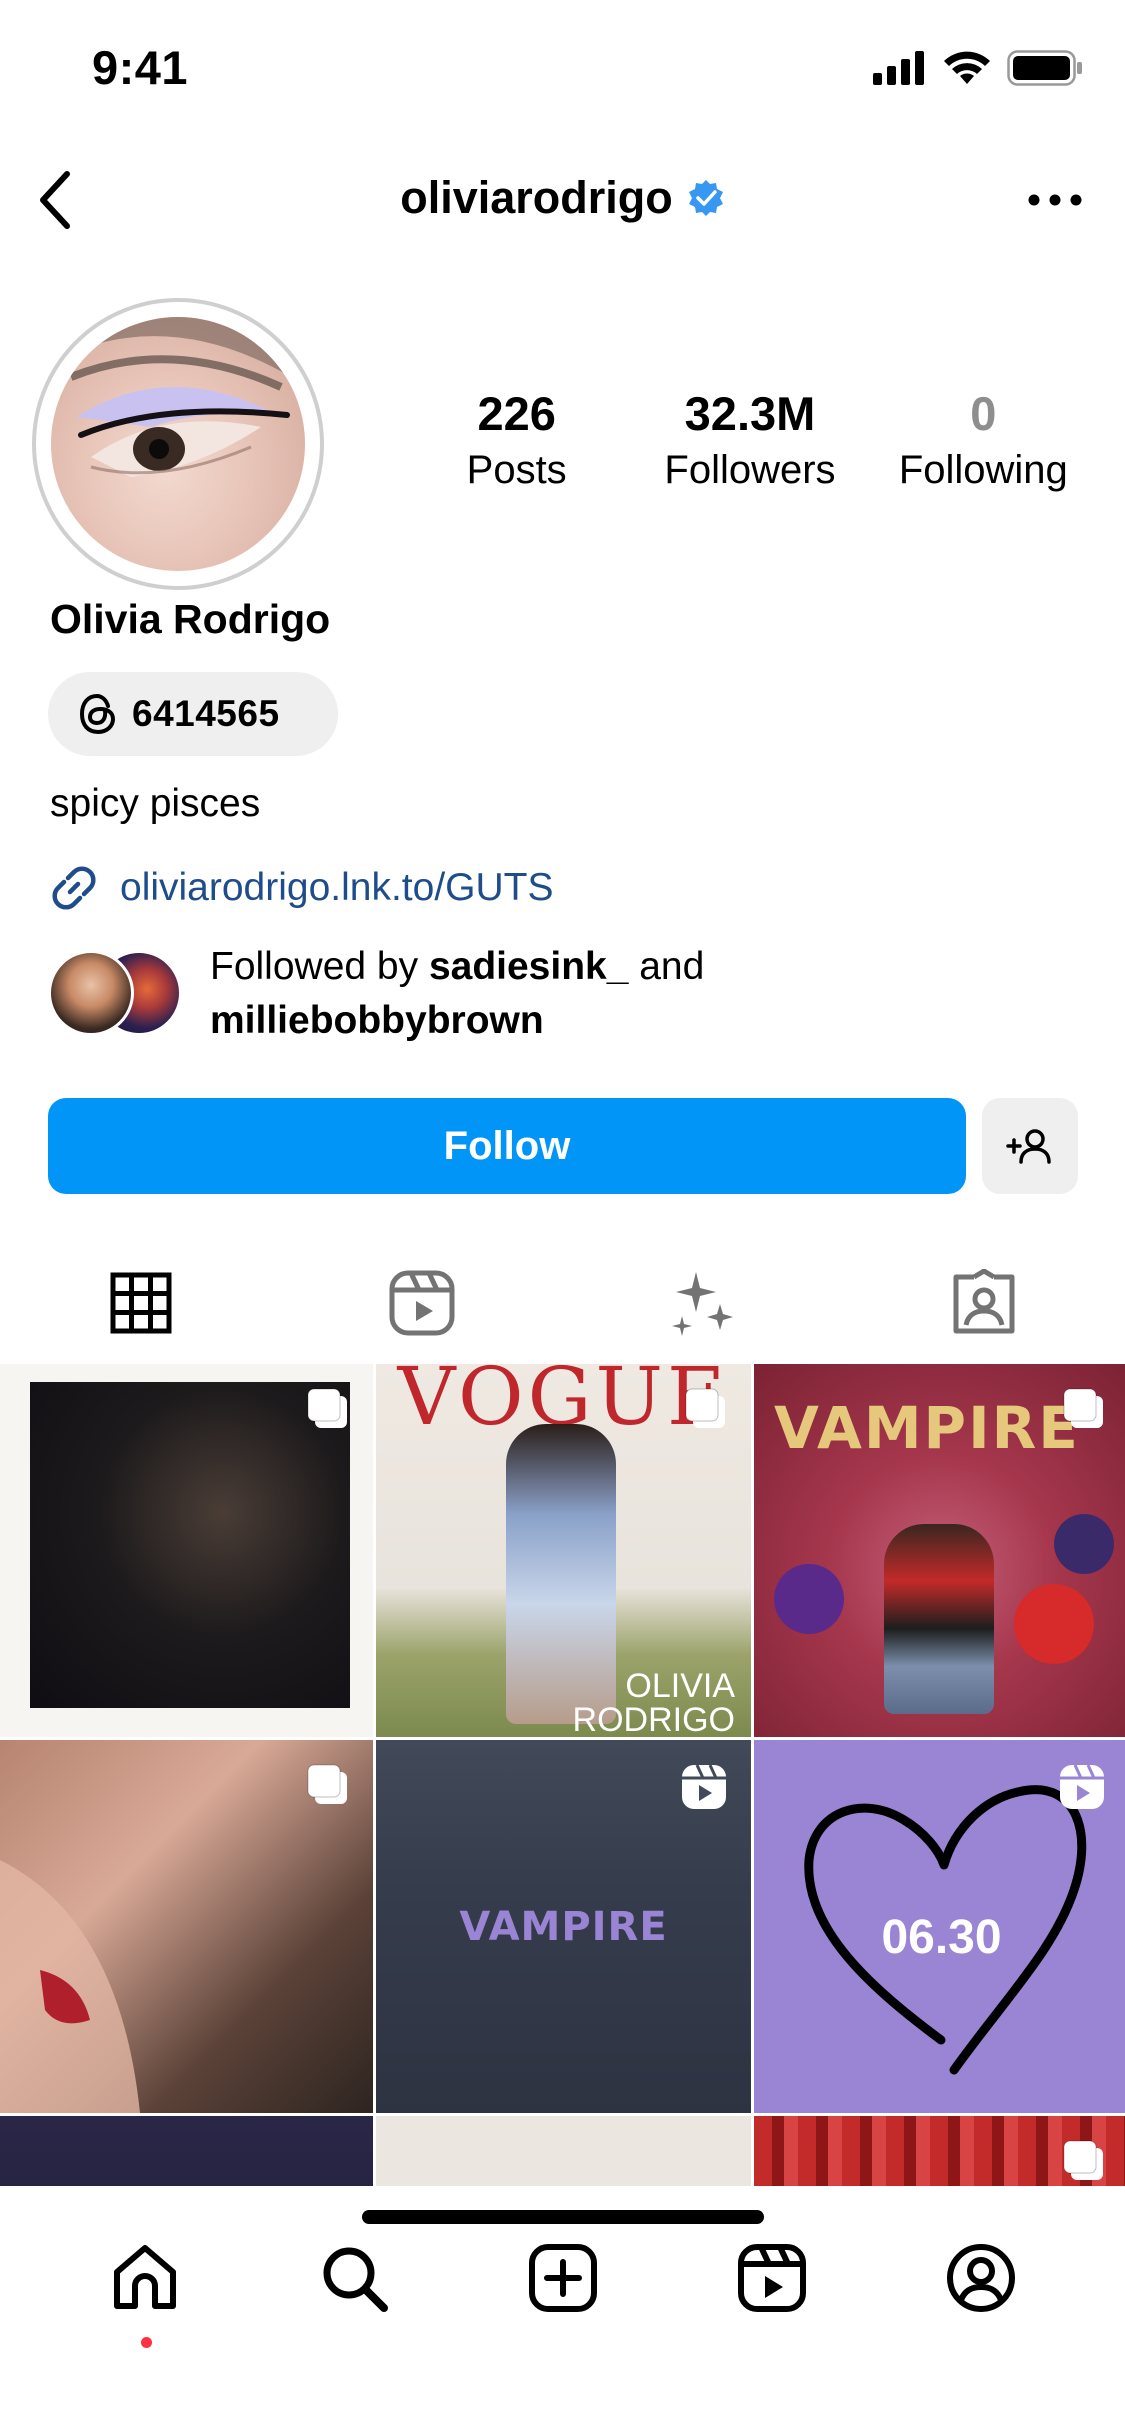 The height and width of the screenshot is (2436, 1125). What do you see at coordinates (983, 441) in the screenshot?
I see `stat-following: 0 Following` at bounding box center [983, 441].